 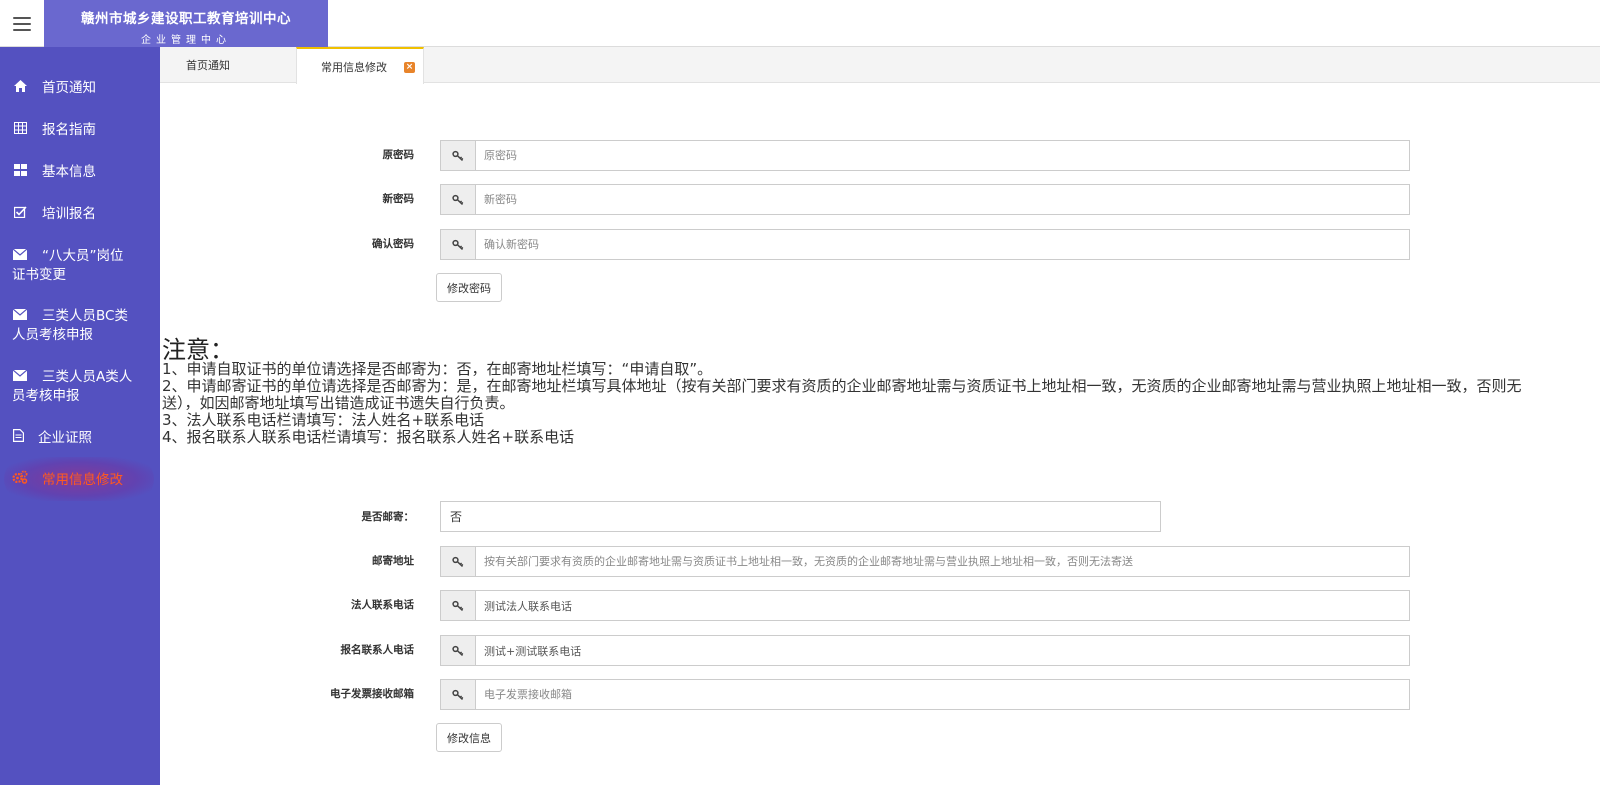 I want to click on contact-phone-group, so click(x=925, y=650).